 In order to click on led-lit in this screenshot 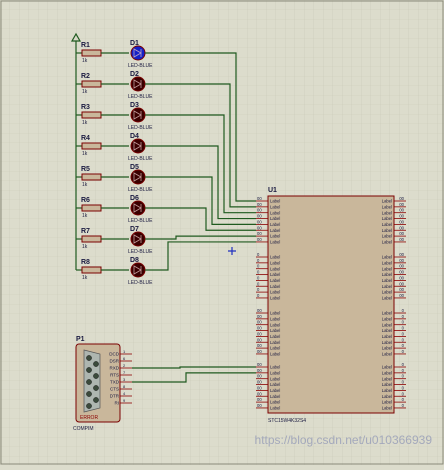, I will do `click(138, 53)`.